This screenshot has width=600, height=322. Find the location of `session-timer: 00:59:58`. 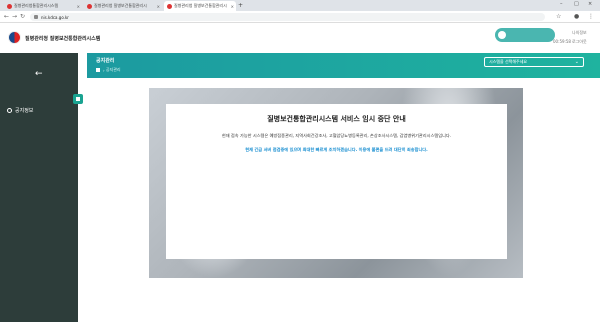

session-timer: 00:59:58 is located at coordinates (562, 41).